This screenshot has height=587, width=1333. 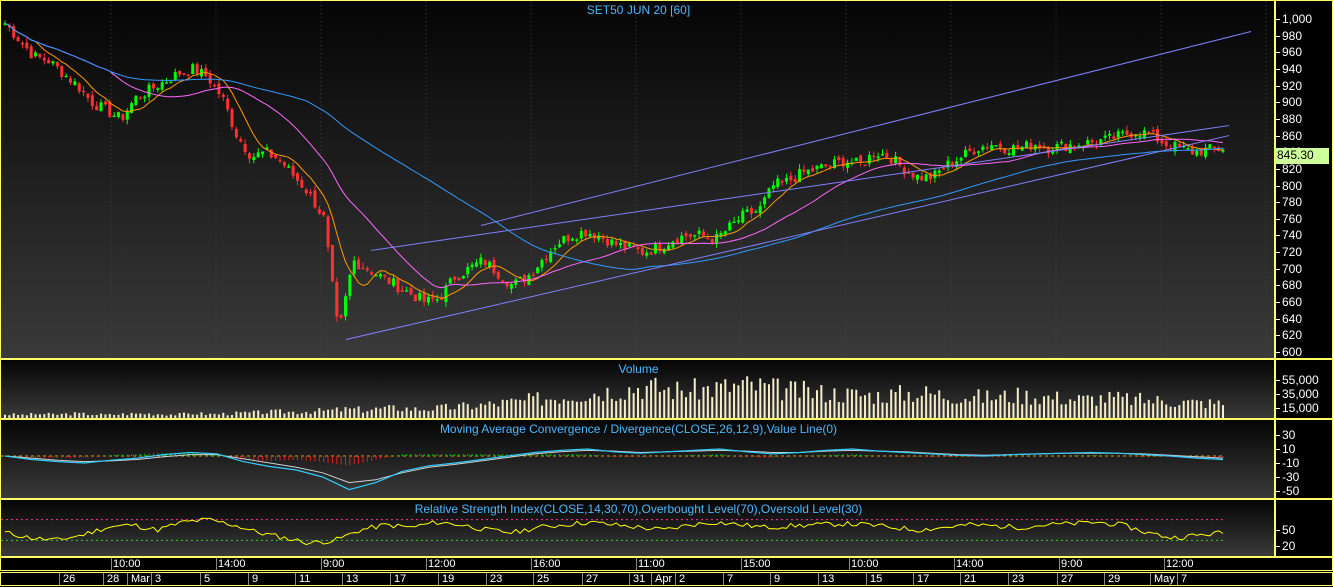 What do you see at coordinates (1292, 268) in the screenshot?
I see `axis-tick-label: 700` at bounding box center [1292, 268].